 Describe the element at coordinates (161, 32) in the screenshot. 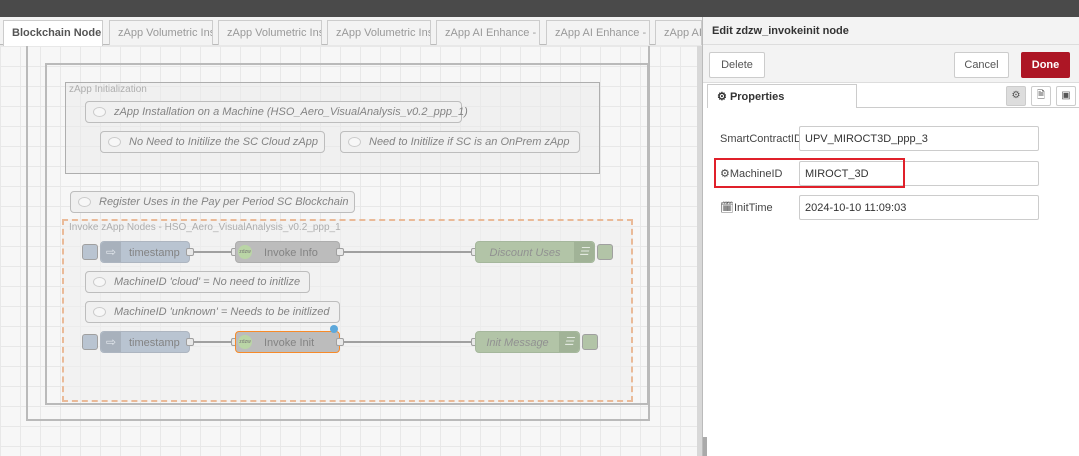

I see `tab-zapp-volumetric-1: zApp Volumetric Ins` at that location.